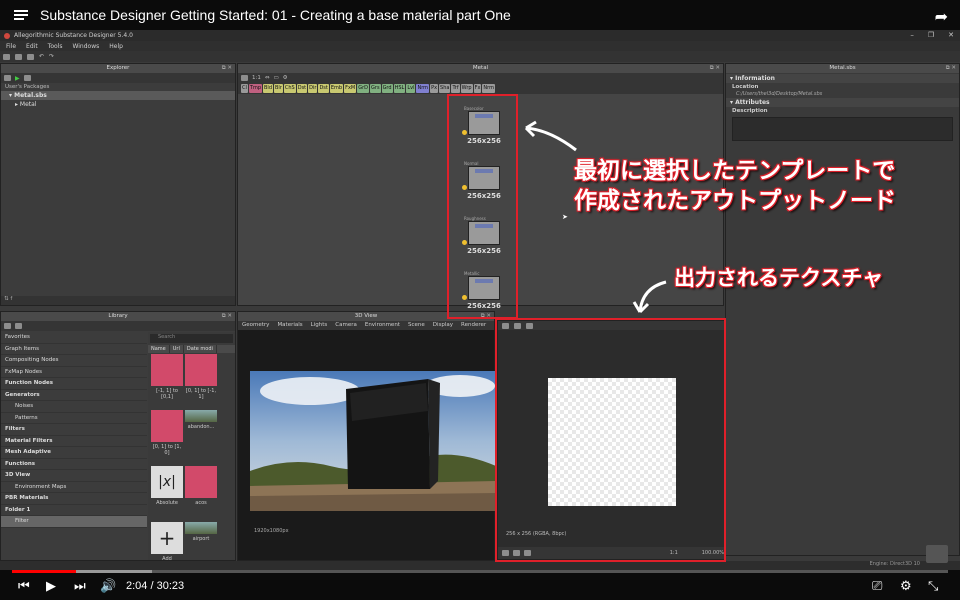 This screenshot has width=960, height=600. I want to click on library-tree-item: Functions, so click(74, 464).